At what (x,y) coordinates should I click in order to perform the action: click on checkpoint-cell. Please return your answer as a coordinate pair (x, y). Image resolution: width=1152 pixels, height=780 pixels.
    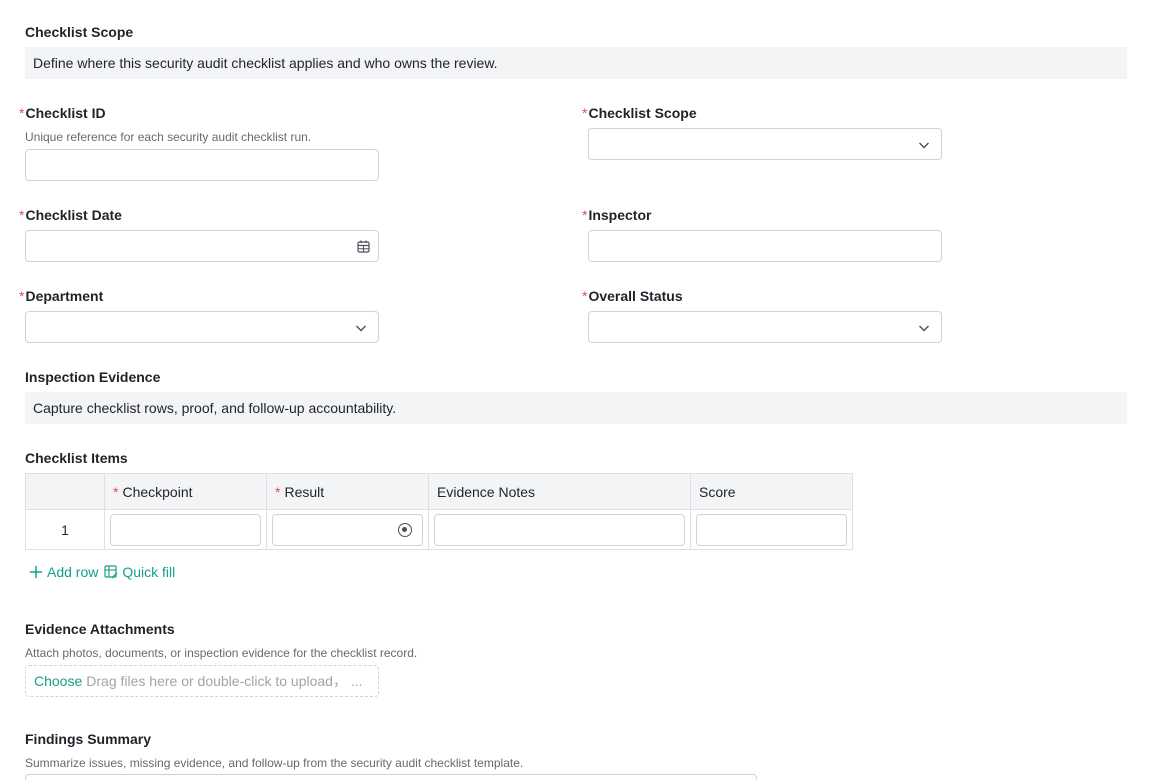
    Looking at the image, I should click on (185, 529).